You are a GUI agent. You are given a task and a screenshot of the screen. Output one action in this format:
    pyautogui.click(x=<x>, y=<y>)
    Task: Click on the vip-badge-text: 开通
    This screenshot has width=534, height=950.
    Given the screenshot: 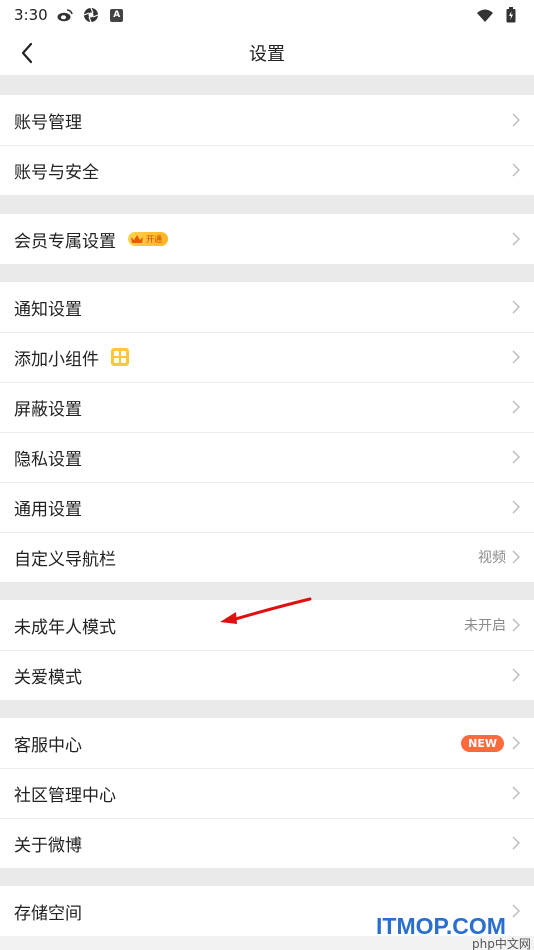 What is the action you would take?
    pyautogui.click(x=154, y=239)
    